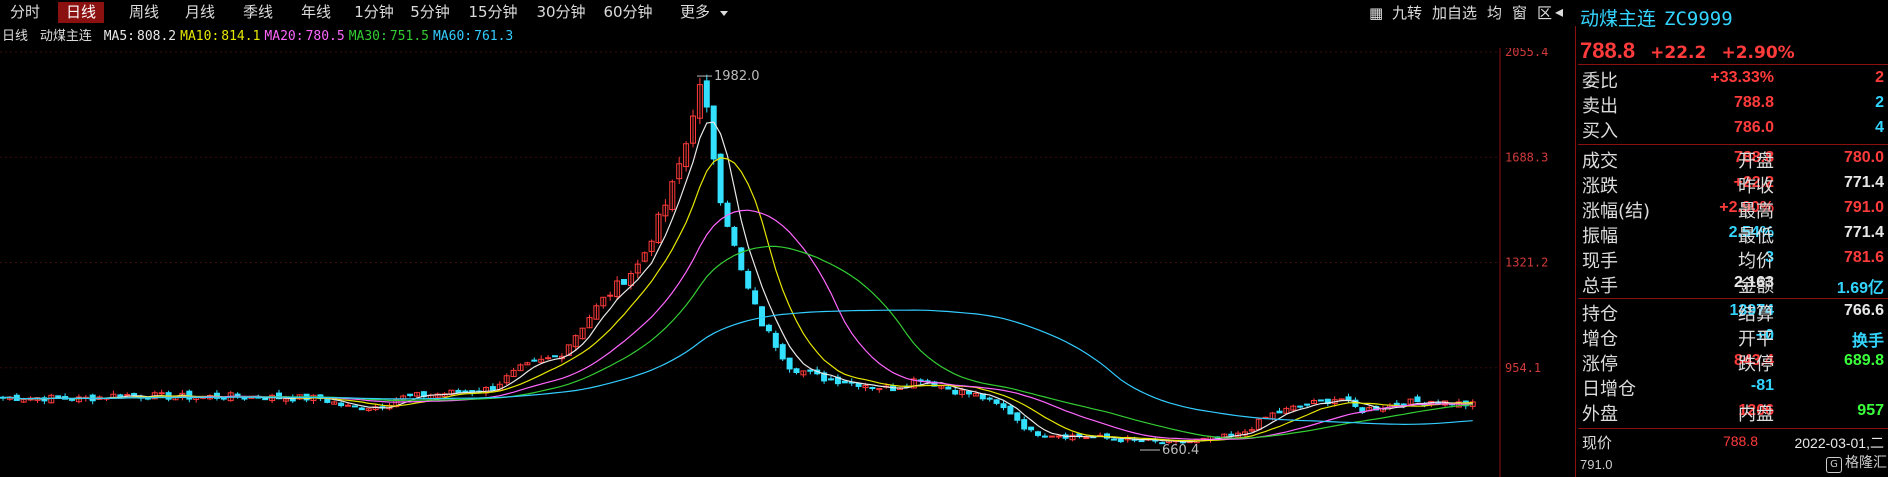 The height and width of the screenshot is (477, 1888). What do you see at coordinates (430, 12) in the screenshot?
I see `tab-period-7: 5分钟` at bounding box center [430, 12].